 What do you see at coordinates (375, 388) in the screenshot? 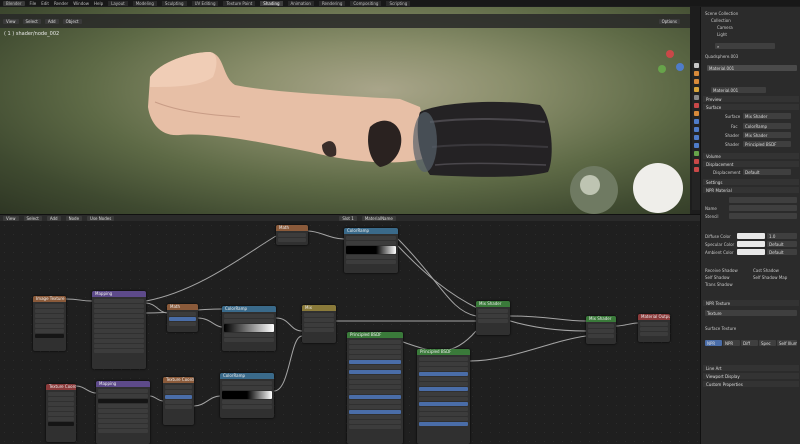
I see `node-principled-bsdf: Principled BSDF` at bounding box center [375, 388].